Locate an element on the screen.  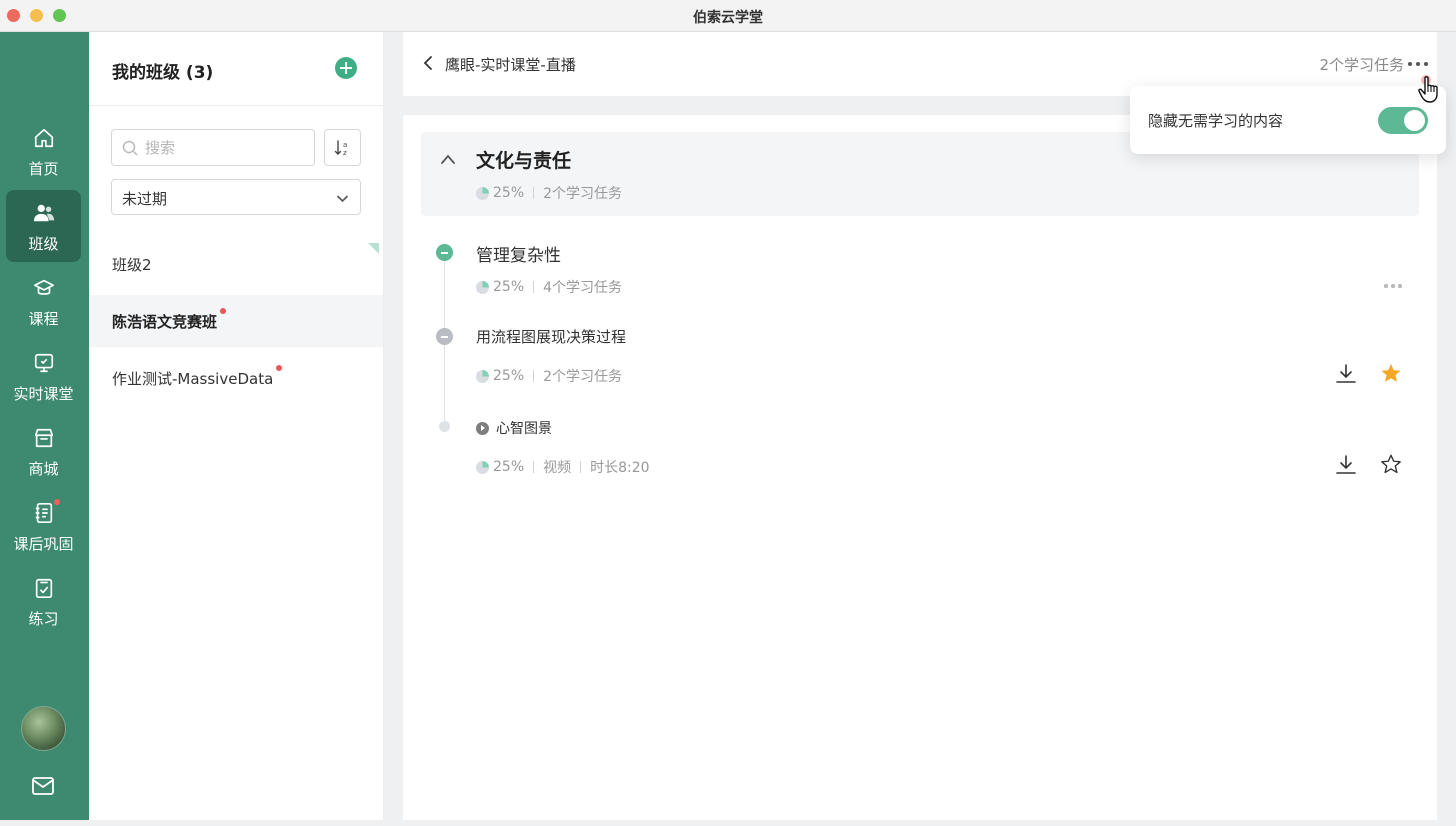
nav-item-homework: 课后巩固 is located at coordinates (43, 526).